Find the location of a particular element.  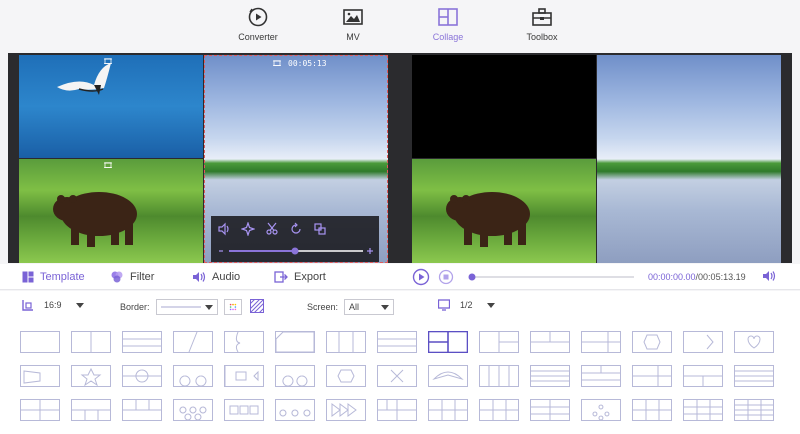

screen-select: All is located at coordinates (369, 307).